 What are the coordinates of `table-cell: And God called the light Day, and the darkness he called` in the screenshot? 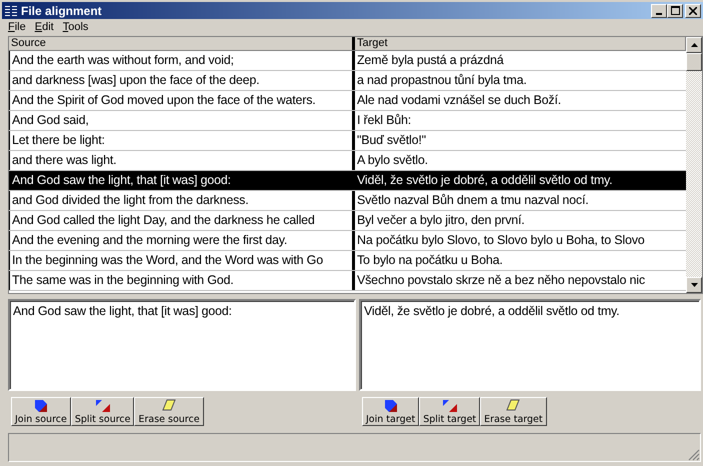 It's located at (182, 220).